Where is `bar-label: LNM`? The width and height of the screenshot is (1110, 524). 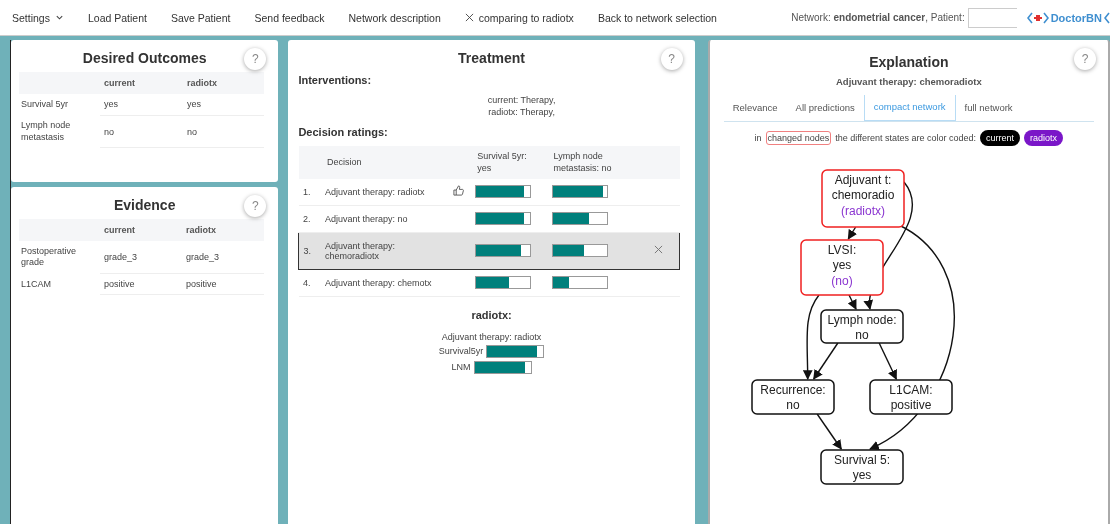 bar-label: LNM is located at coordinates (461, 367).